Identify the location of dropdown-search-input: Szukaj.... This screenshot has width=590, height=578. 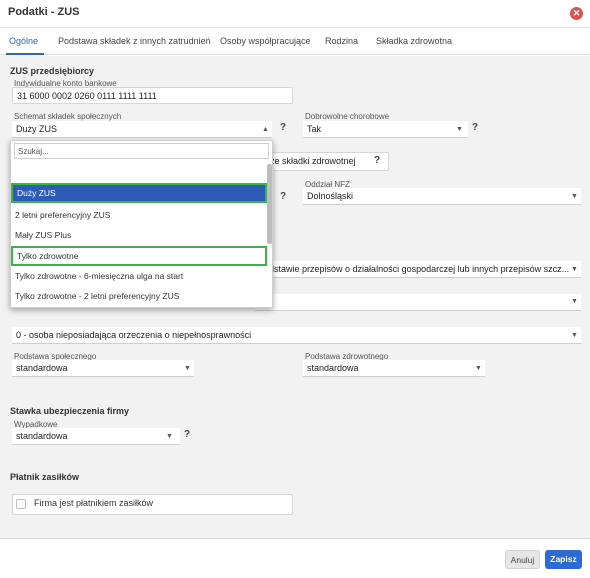
(141, 151).